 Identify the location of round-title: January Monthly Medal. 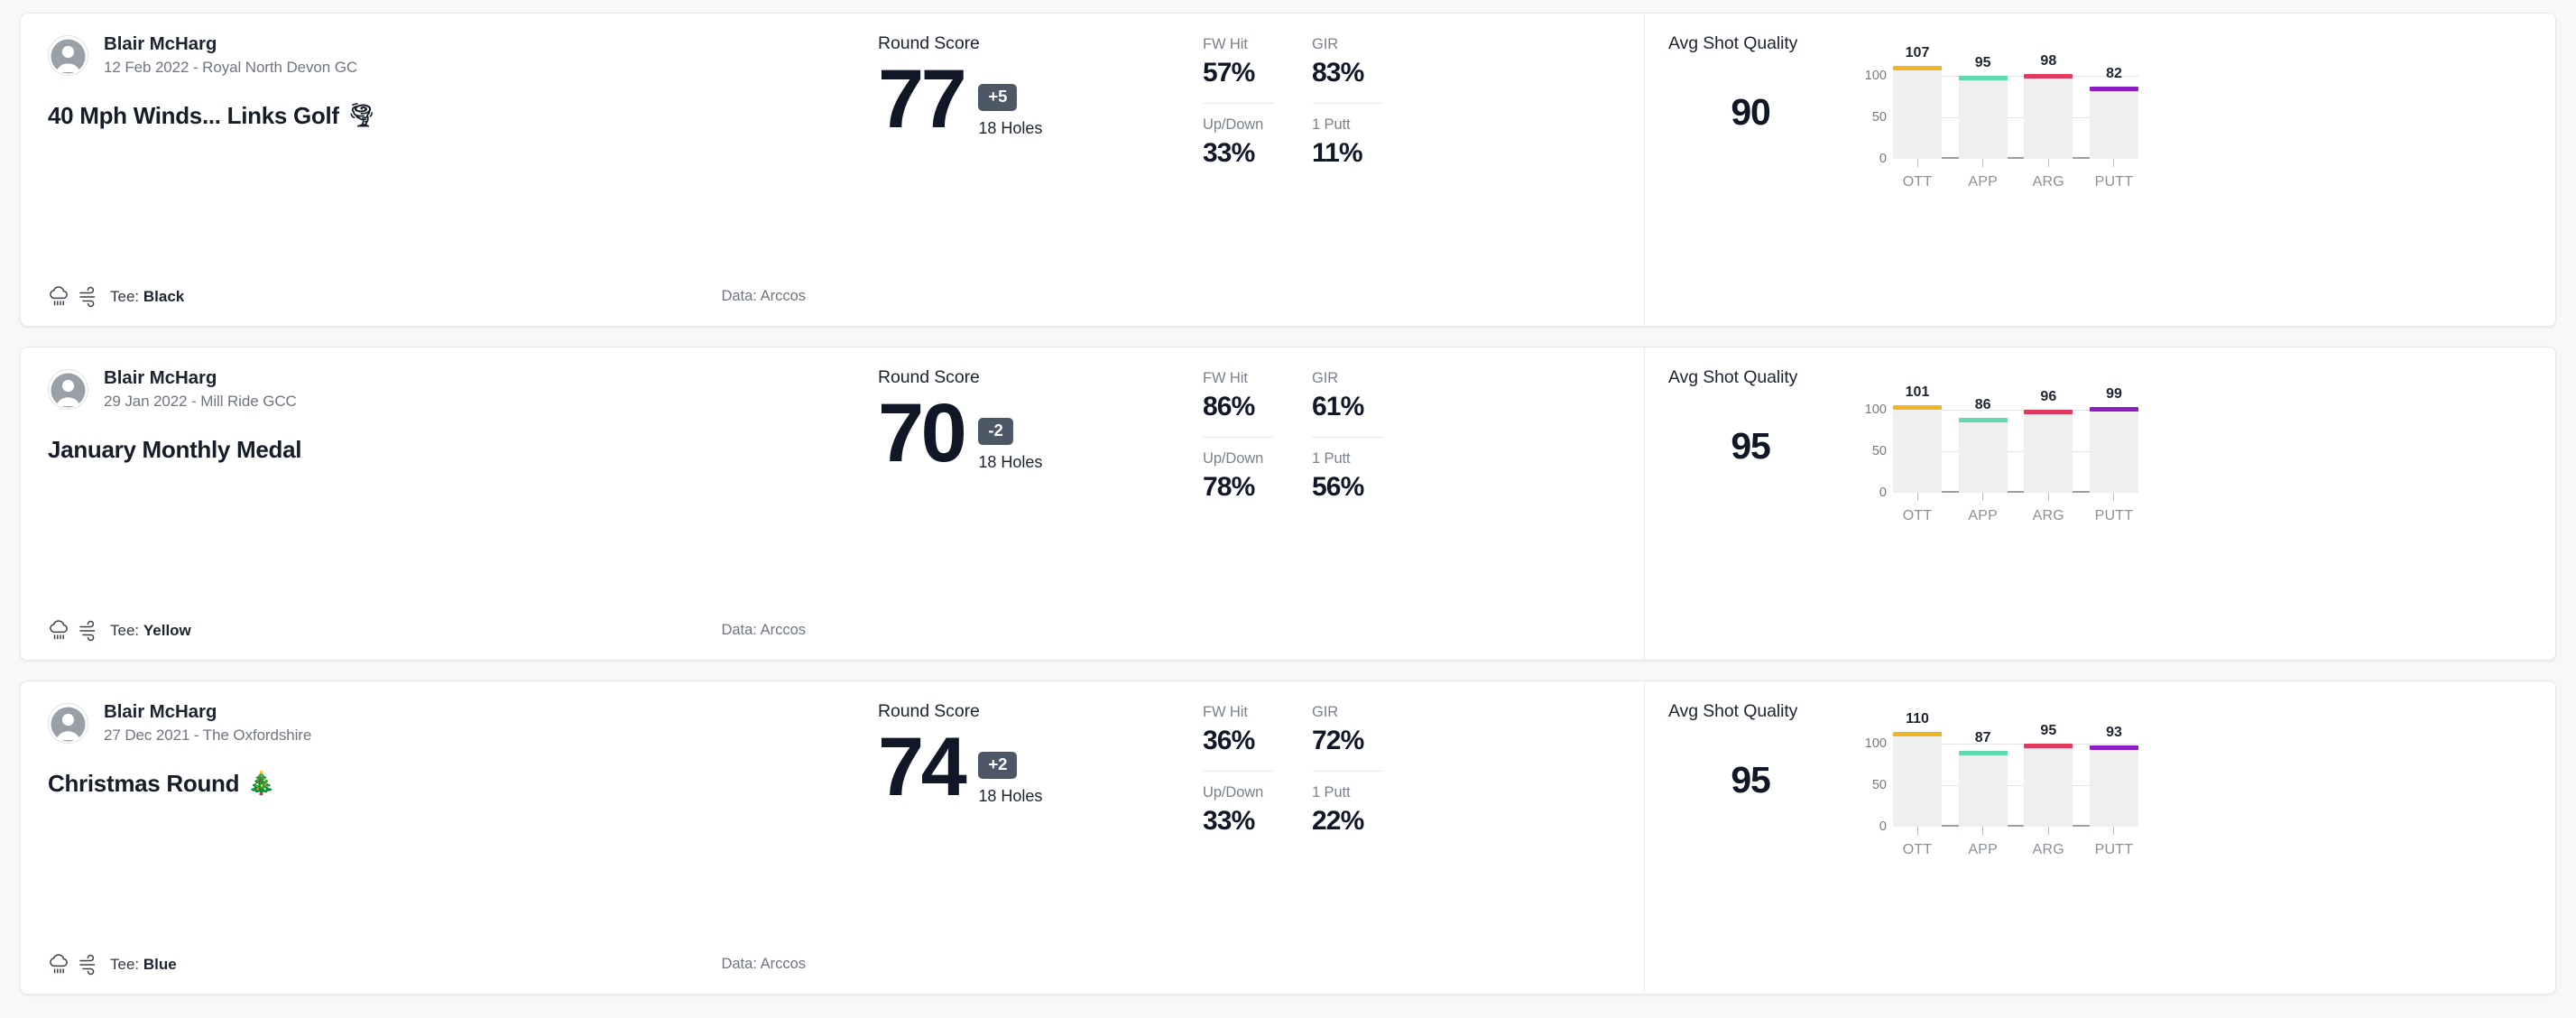
(437, 450).